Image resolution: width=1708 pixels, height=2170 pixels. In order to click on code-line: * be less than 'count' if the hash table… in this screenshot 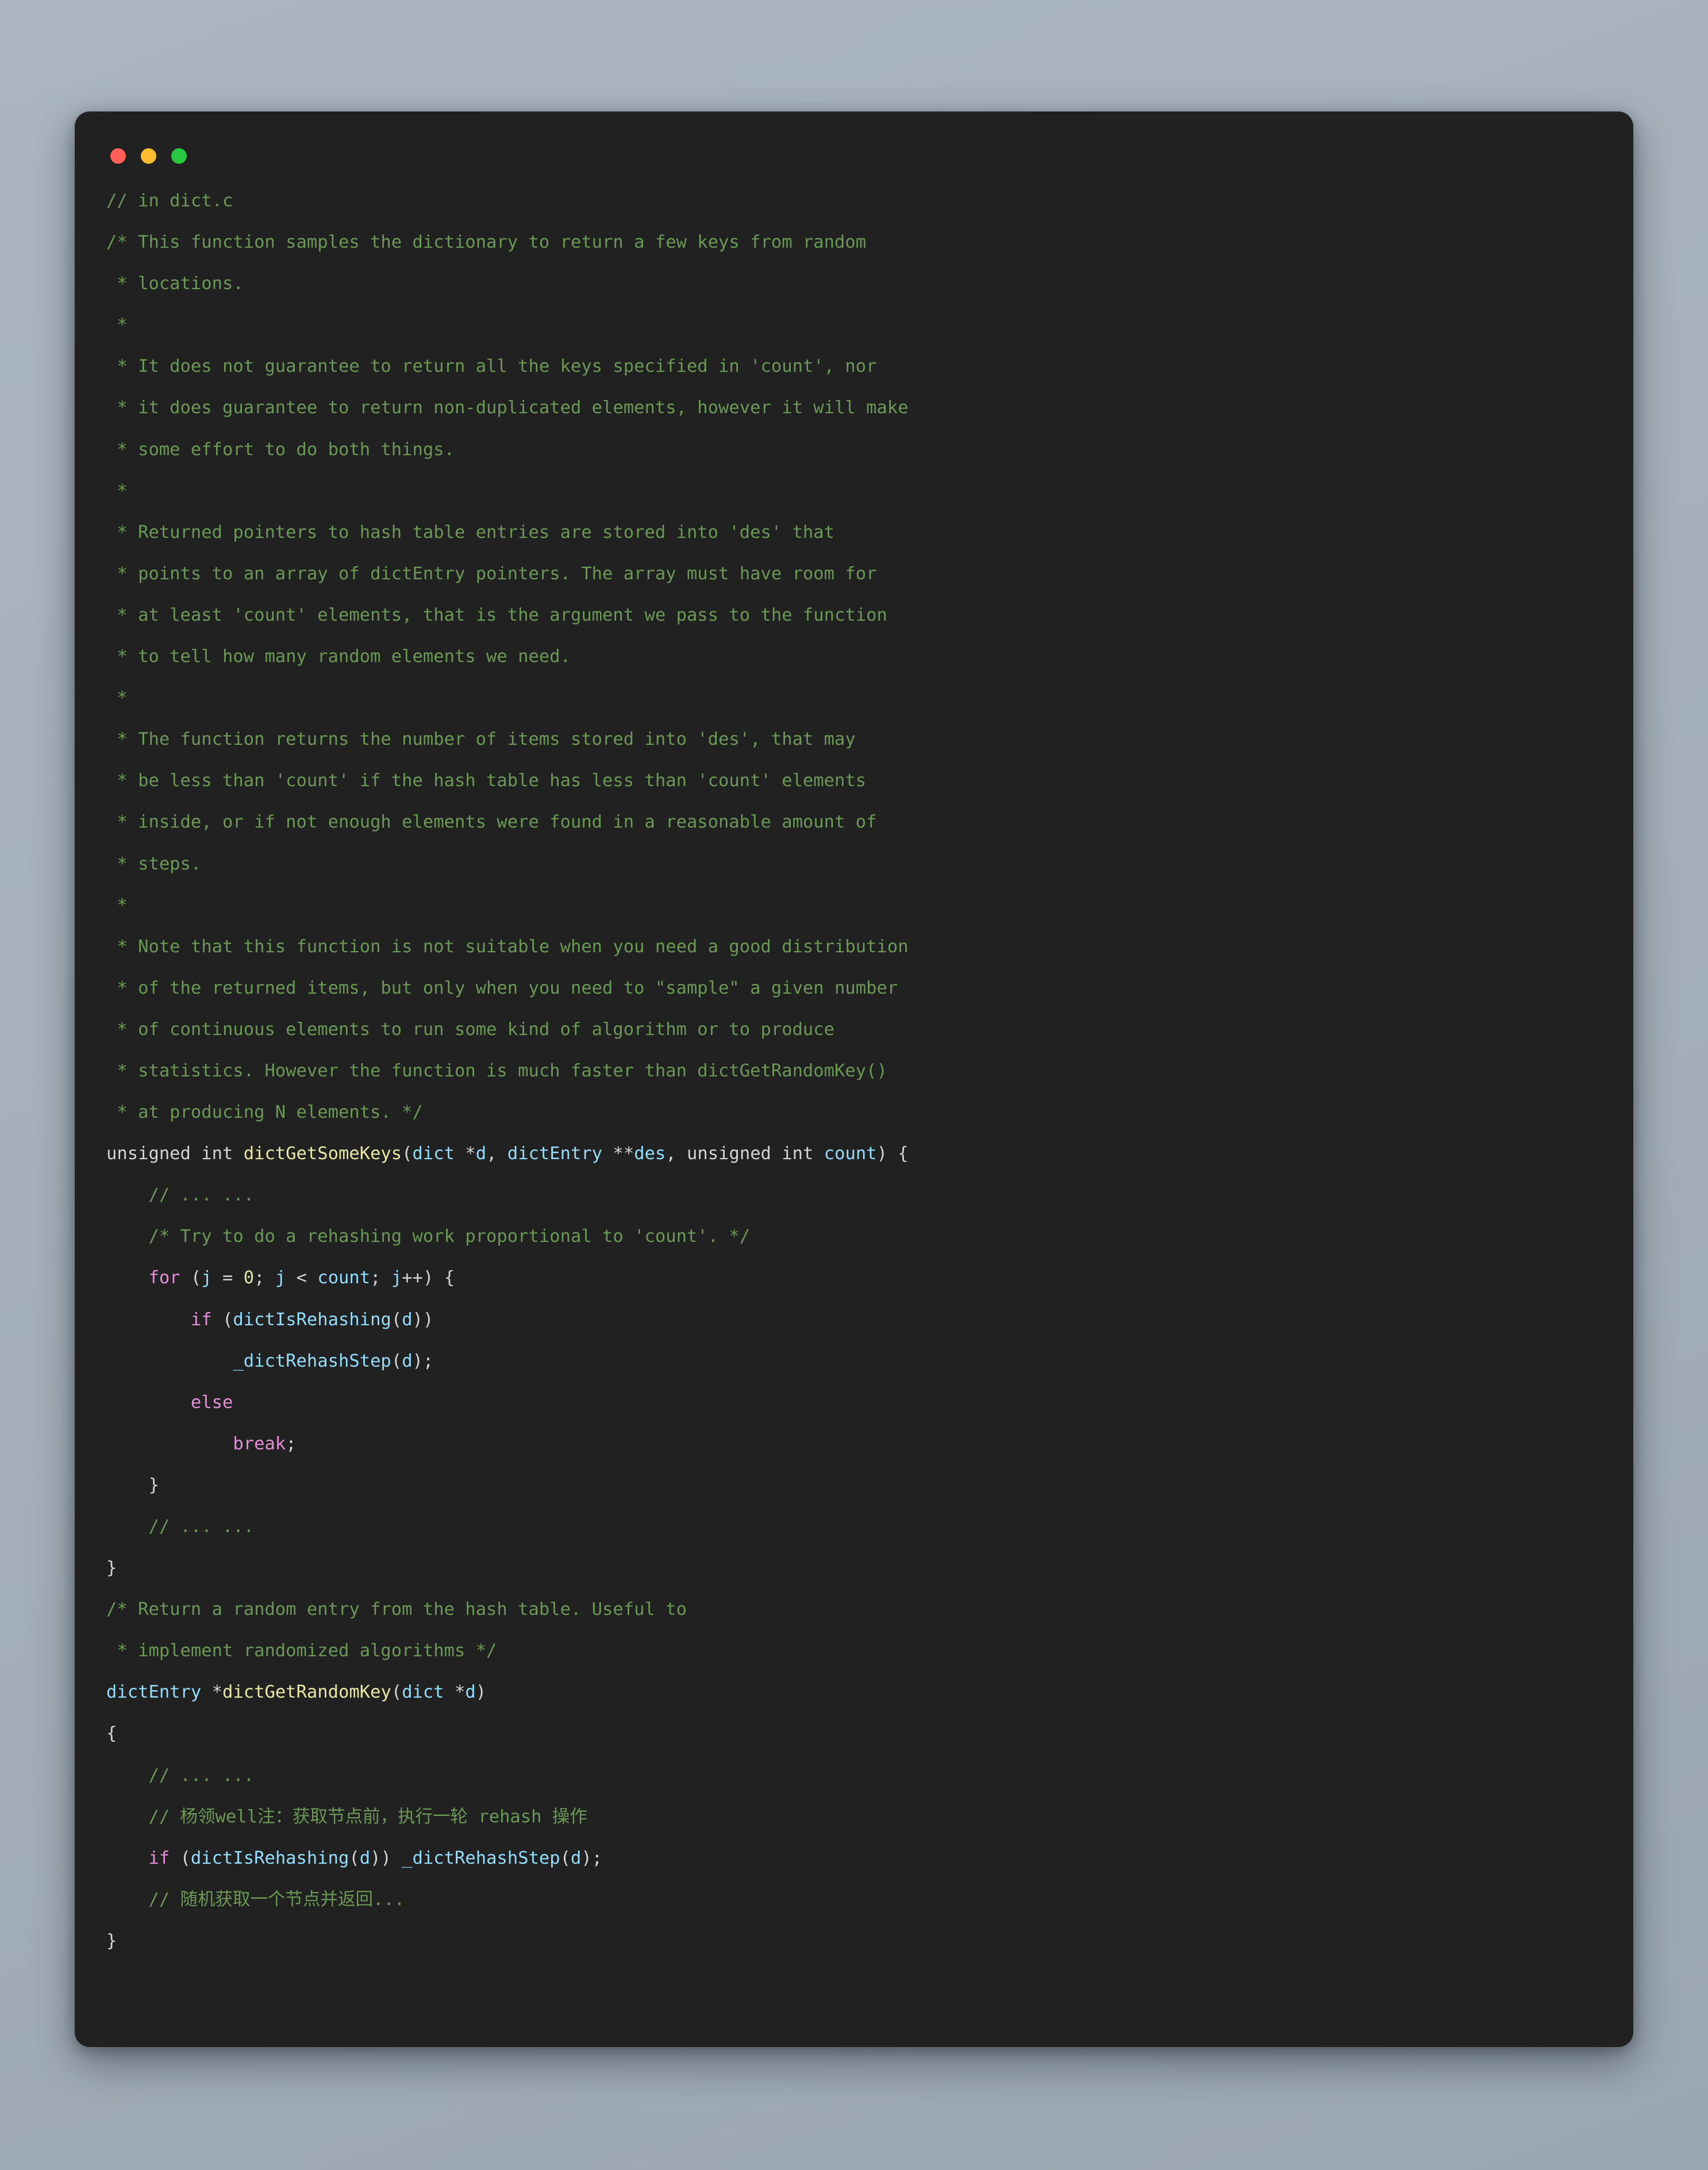, I will do `click(858, 781)`.